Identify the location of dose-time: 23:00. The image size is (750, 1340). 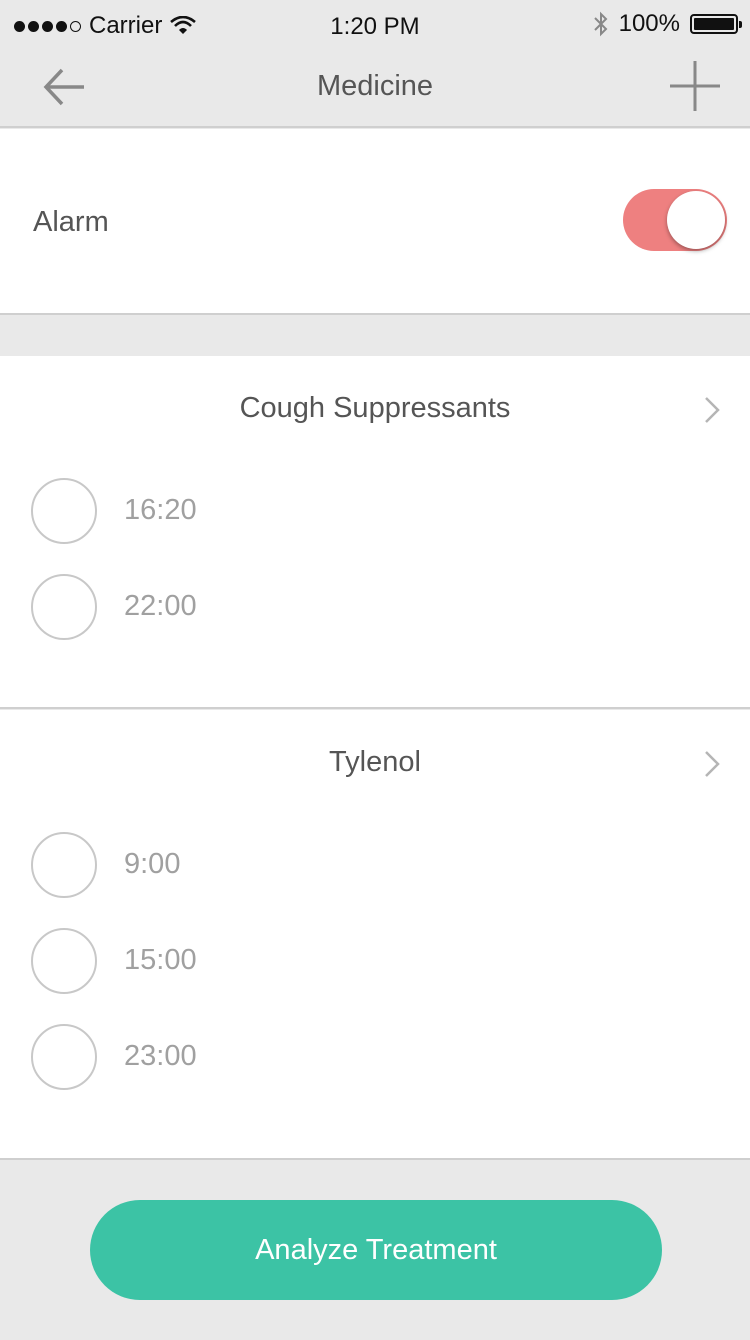
(160, 1056).